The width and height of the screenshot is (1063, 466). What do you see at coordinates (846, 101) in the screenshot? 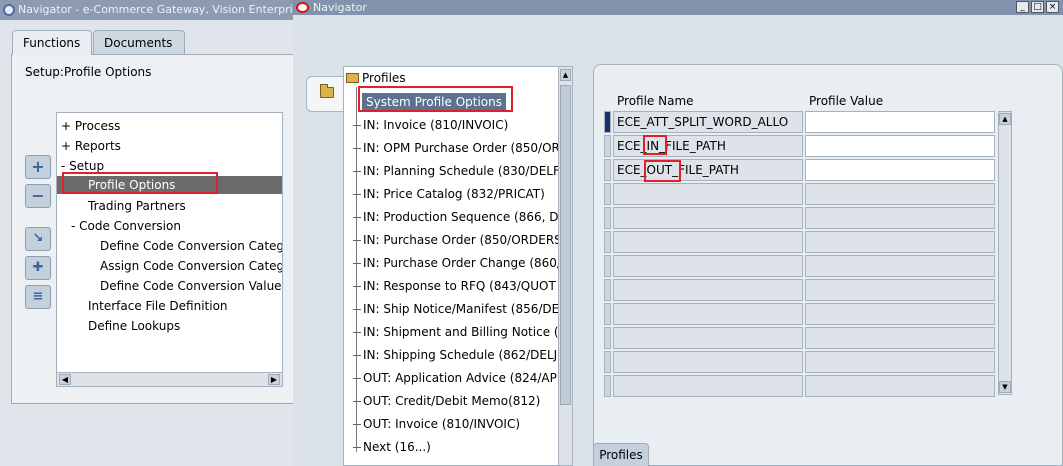
I see `column-header-profile-value: Profile Value` at bounding box center [846, 101].